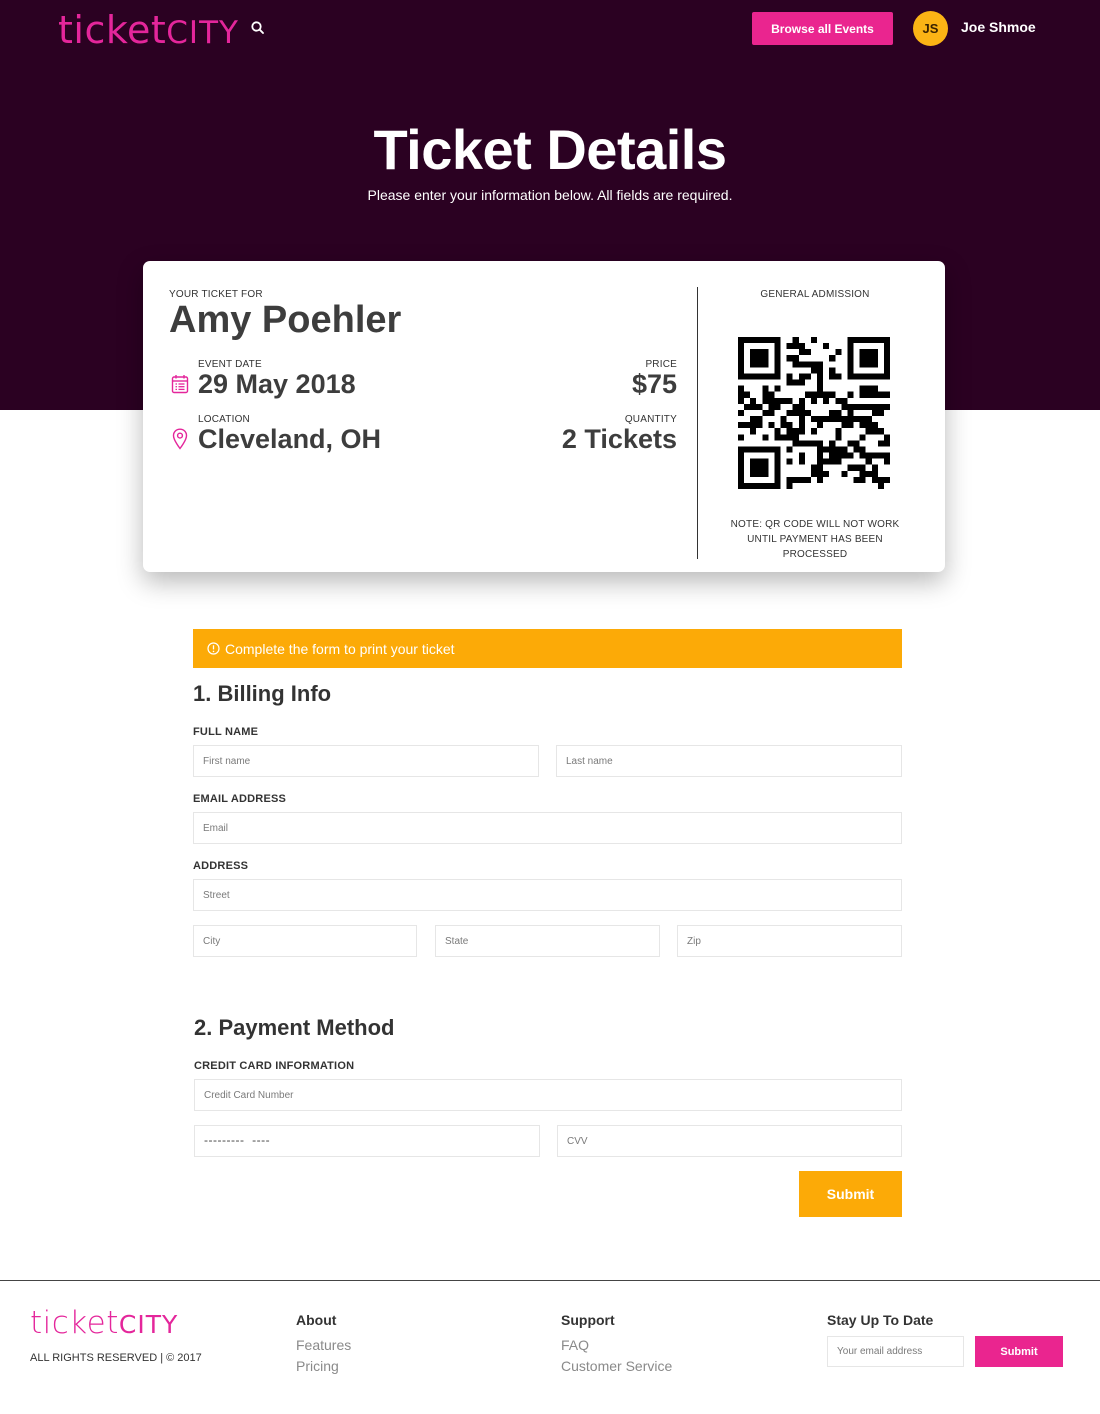 The height and width of the screenshot is (1414, 1100). What do you see at coordinates (547, 941) in the screenshot?
I see `state-field` at bounding box center [547, 941].